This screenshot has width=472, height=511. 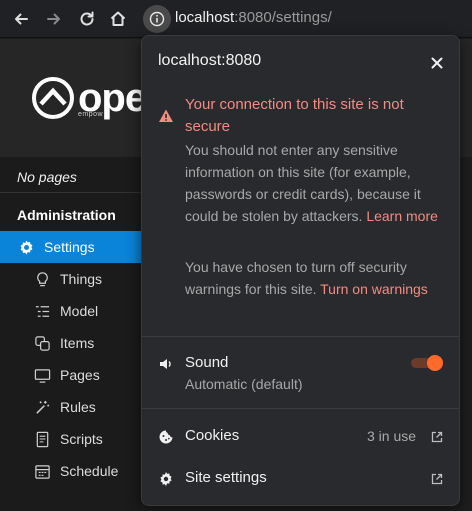 I want to click on close-button, so click(x=437, y=63).